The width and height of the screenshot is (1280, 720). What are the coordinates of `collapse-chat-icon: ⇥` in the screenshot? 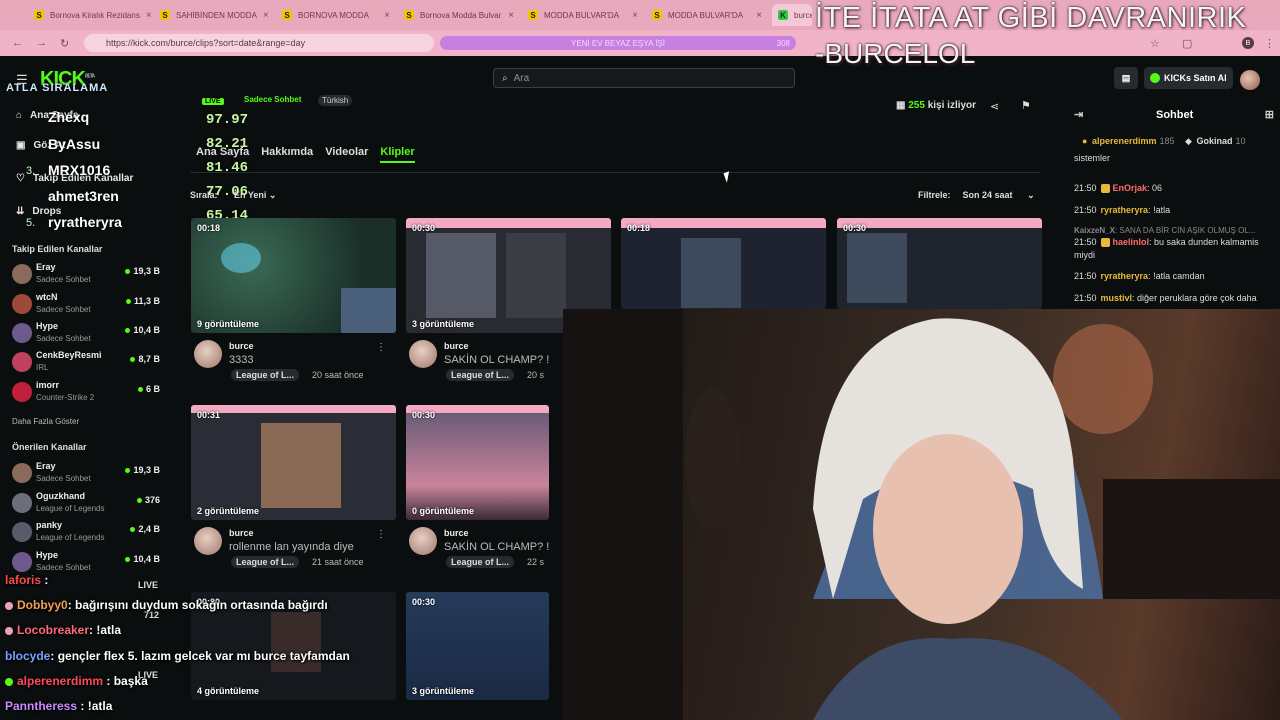 It's located at (1078, 114).